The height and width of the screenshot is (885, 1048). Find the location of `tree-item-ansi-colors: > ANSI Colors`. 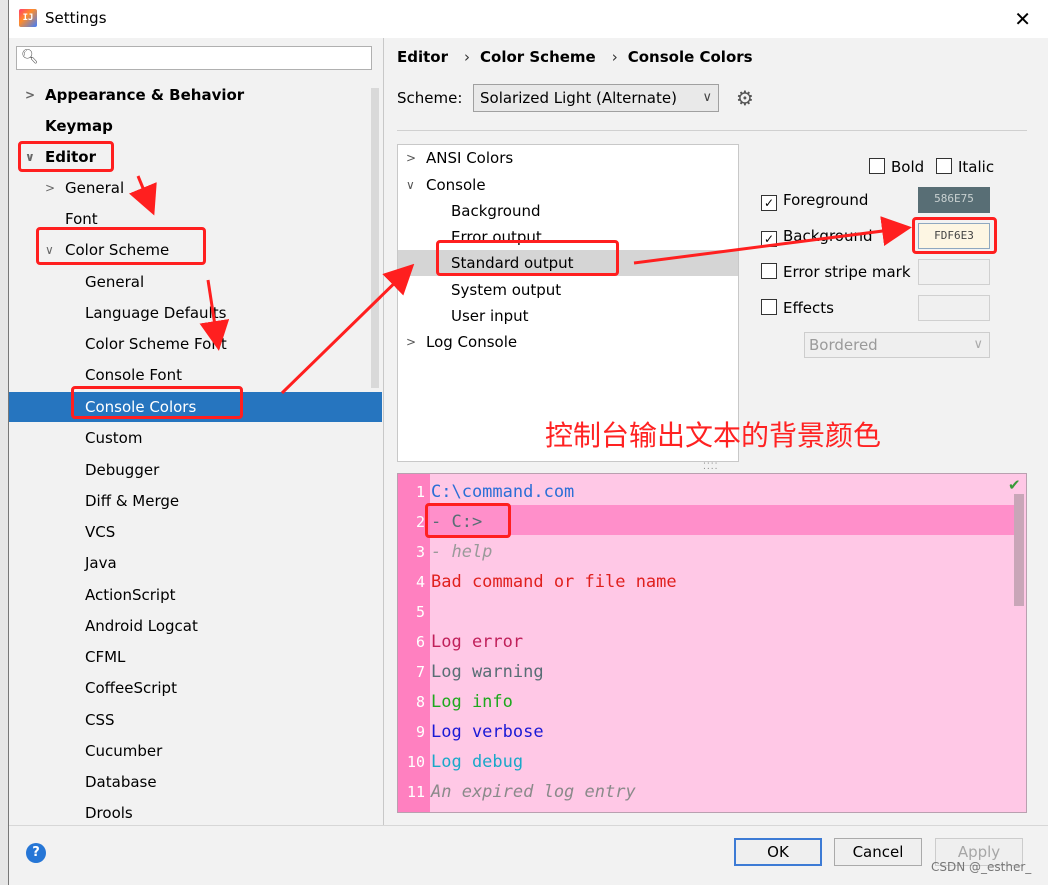

tree-item-ansi-colors: > ANSI Colors is located at coordinates (459, 158).